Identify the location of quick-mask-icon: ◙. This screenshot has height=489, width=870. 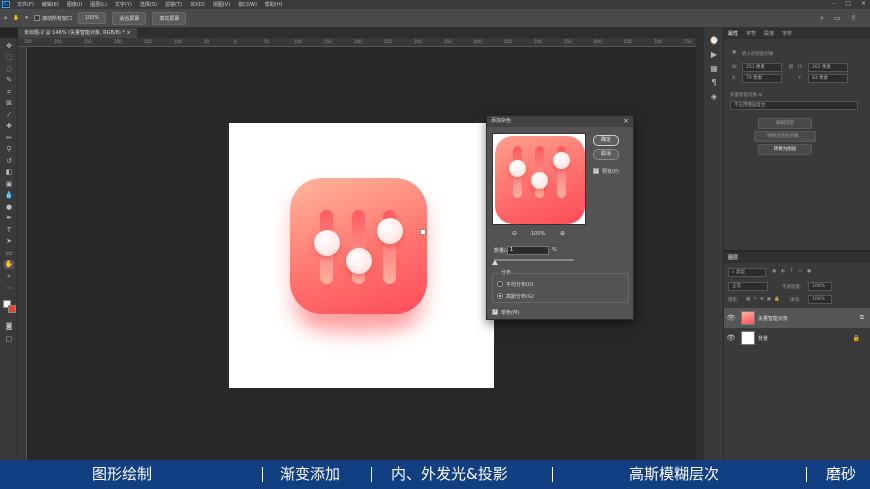
(9, 326).